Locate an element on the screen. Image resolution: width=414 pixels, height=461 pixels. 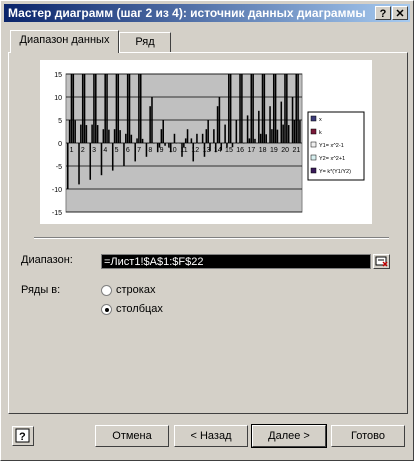
x-tick-label: 5 is located at coordinates (117, 150).